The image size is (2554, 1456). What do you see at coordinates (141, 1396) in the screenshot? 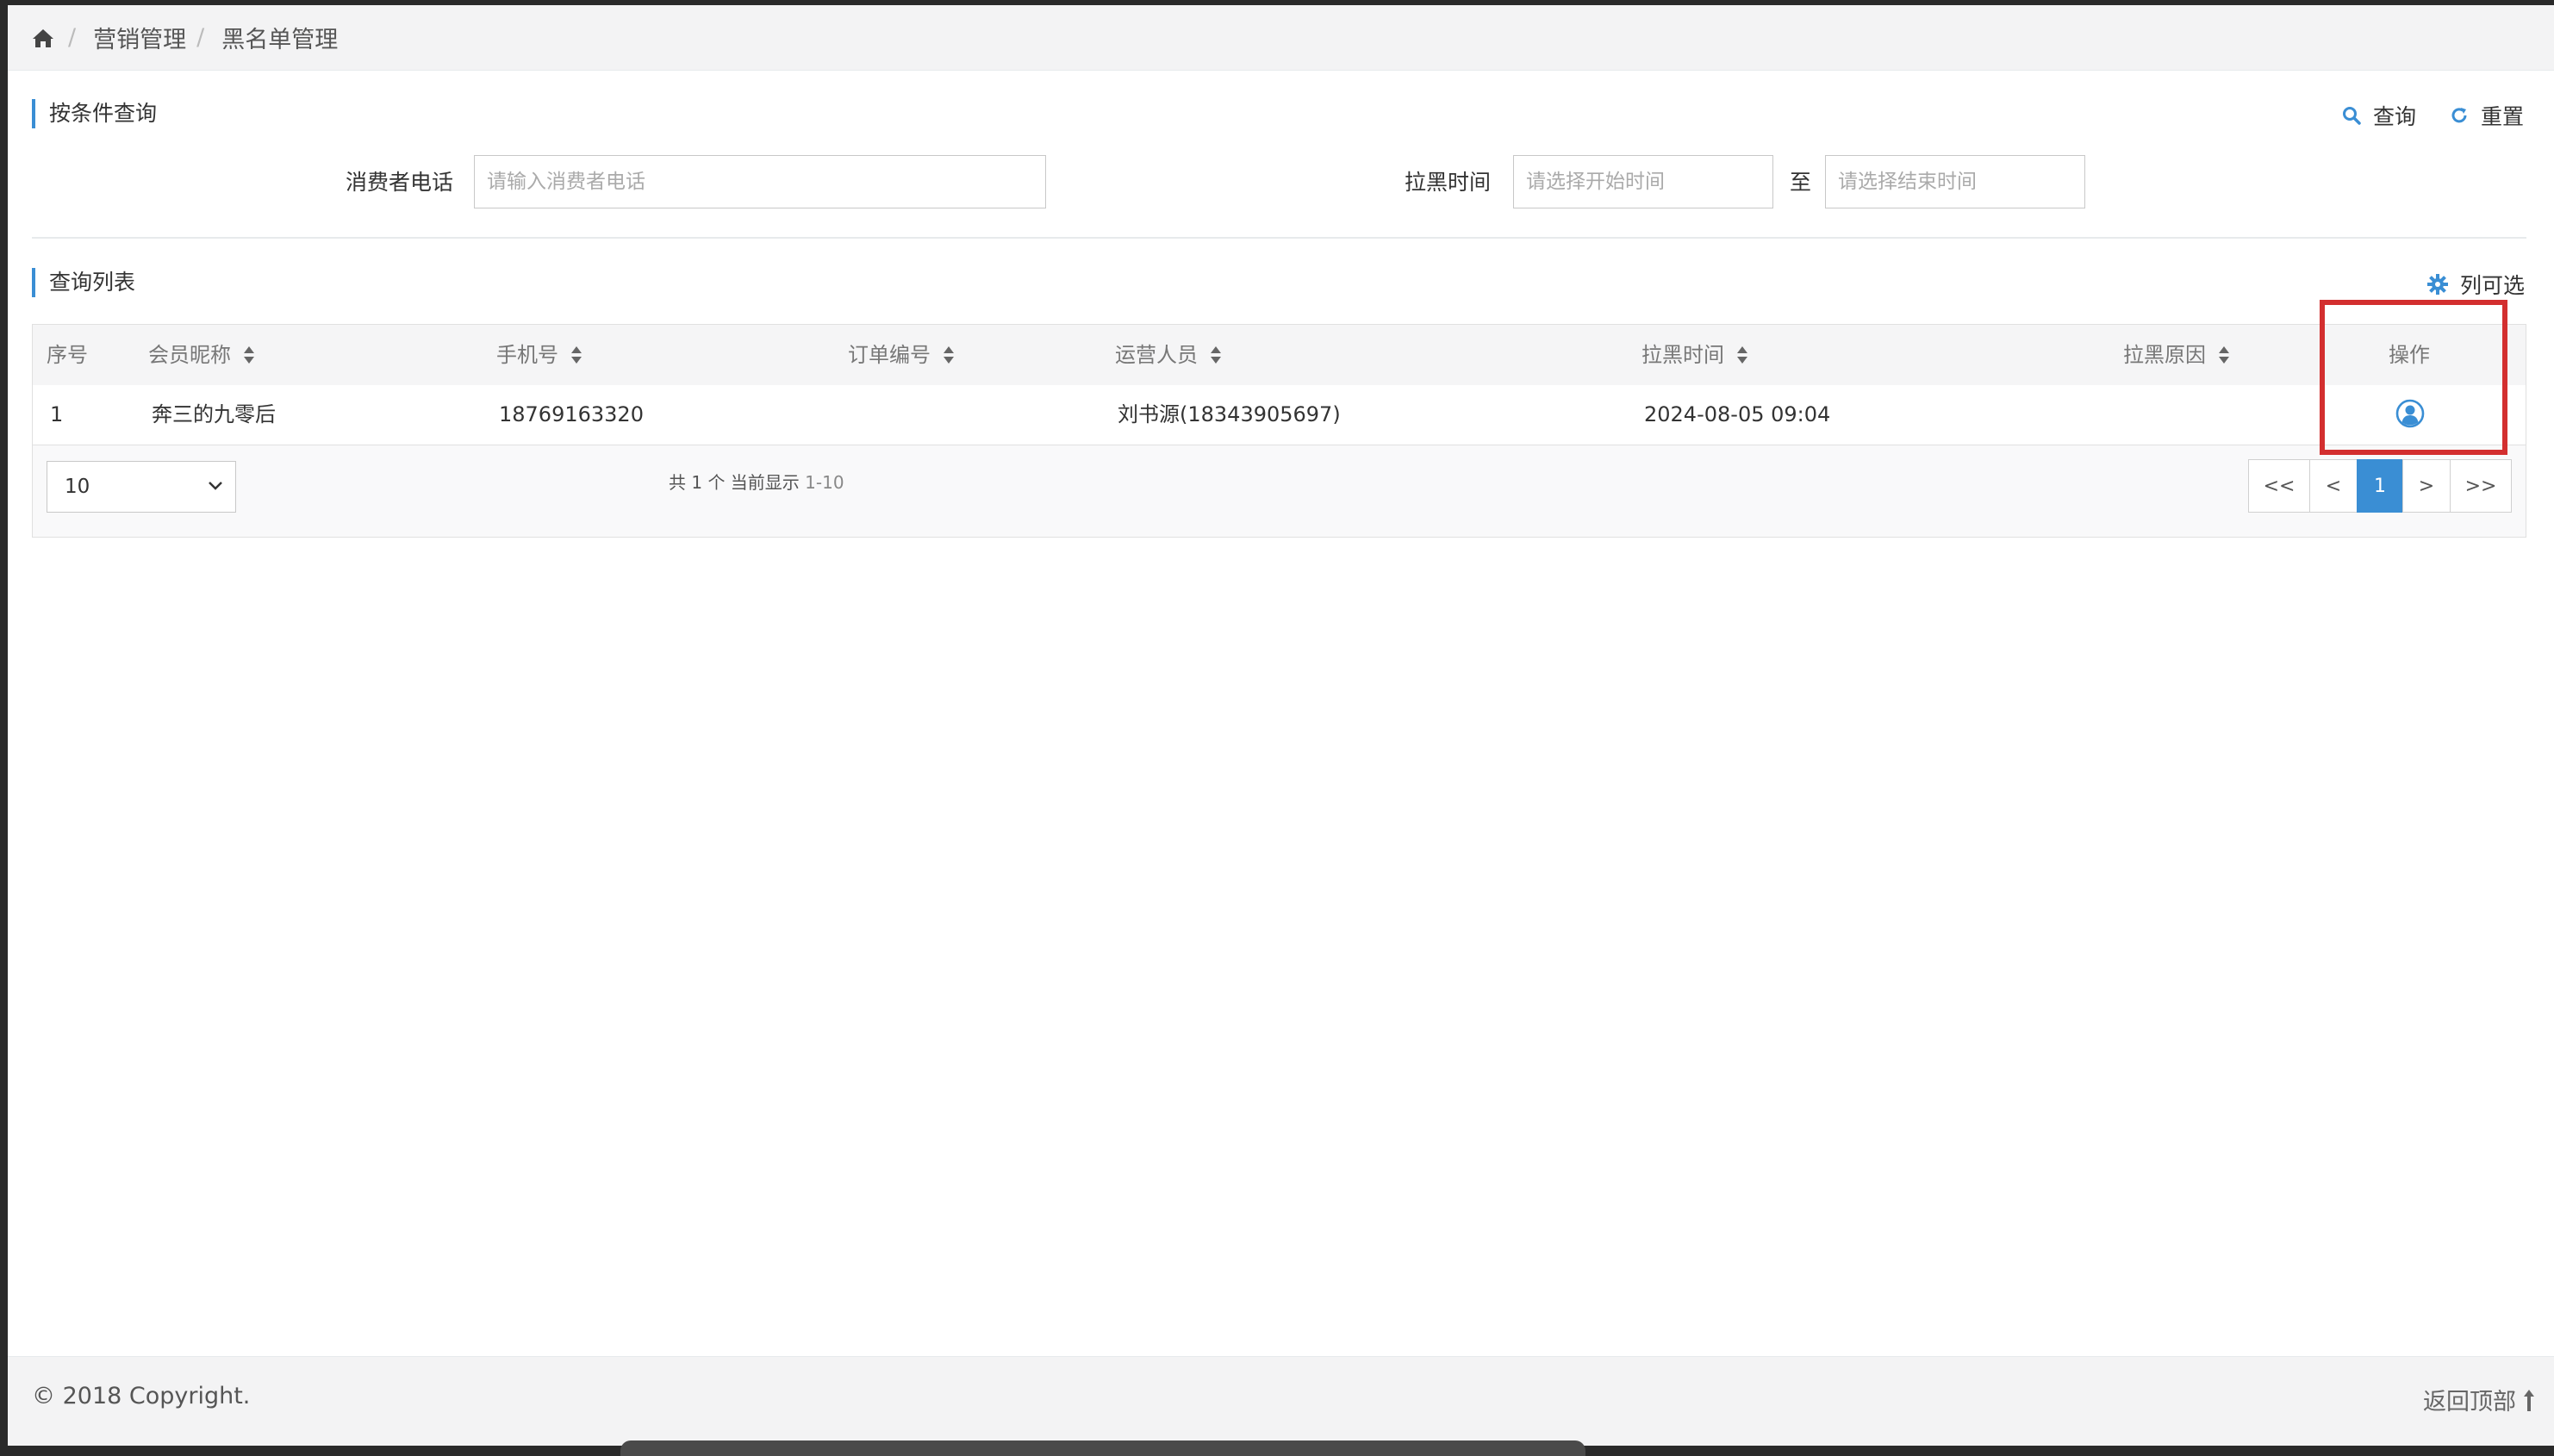
I see `copyright-text: © 2018 Copyright.` at bounding box center [141, 1396].